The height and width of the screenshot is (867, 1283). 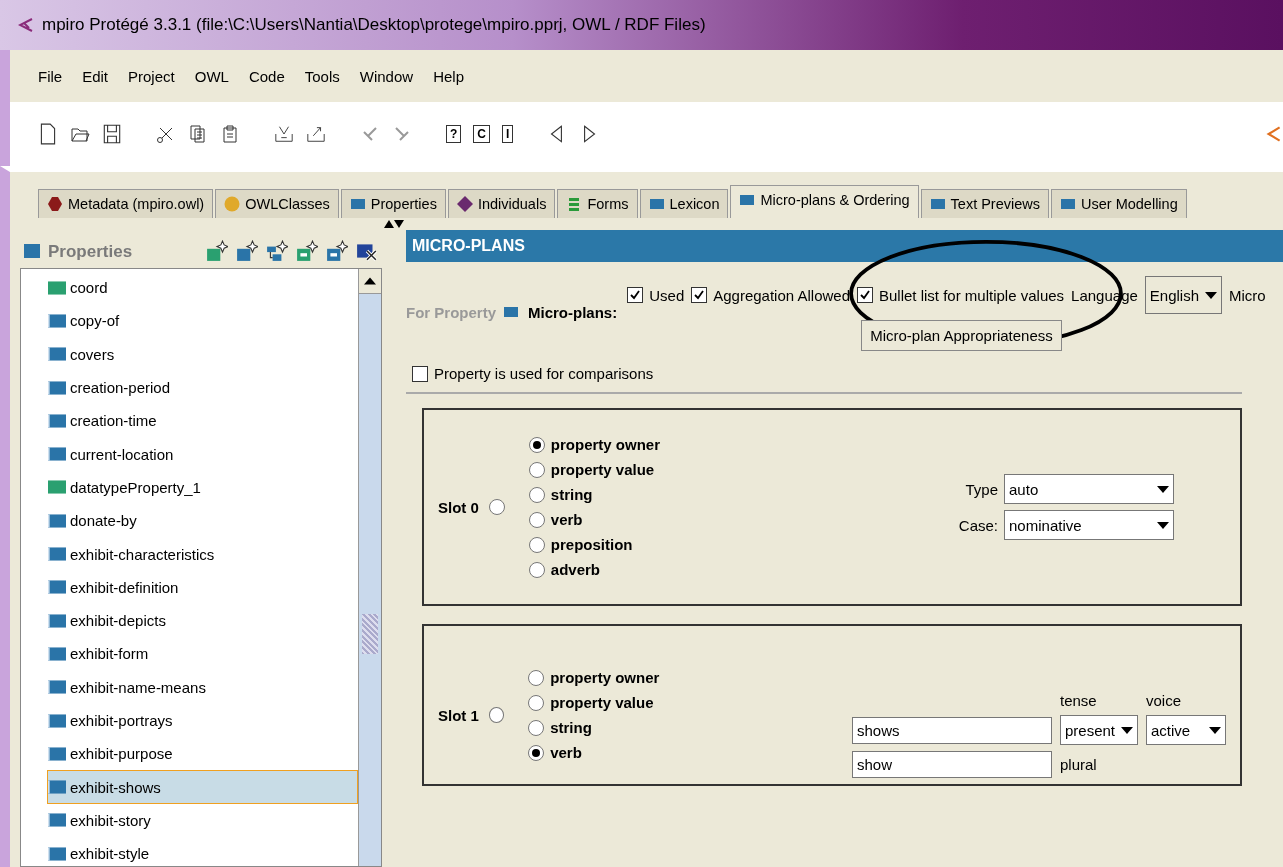 I want to click on type-dropdown: auto, so click(x=1089, y=489).